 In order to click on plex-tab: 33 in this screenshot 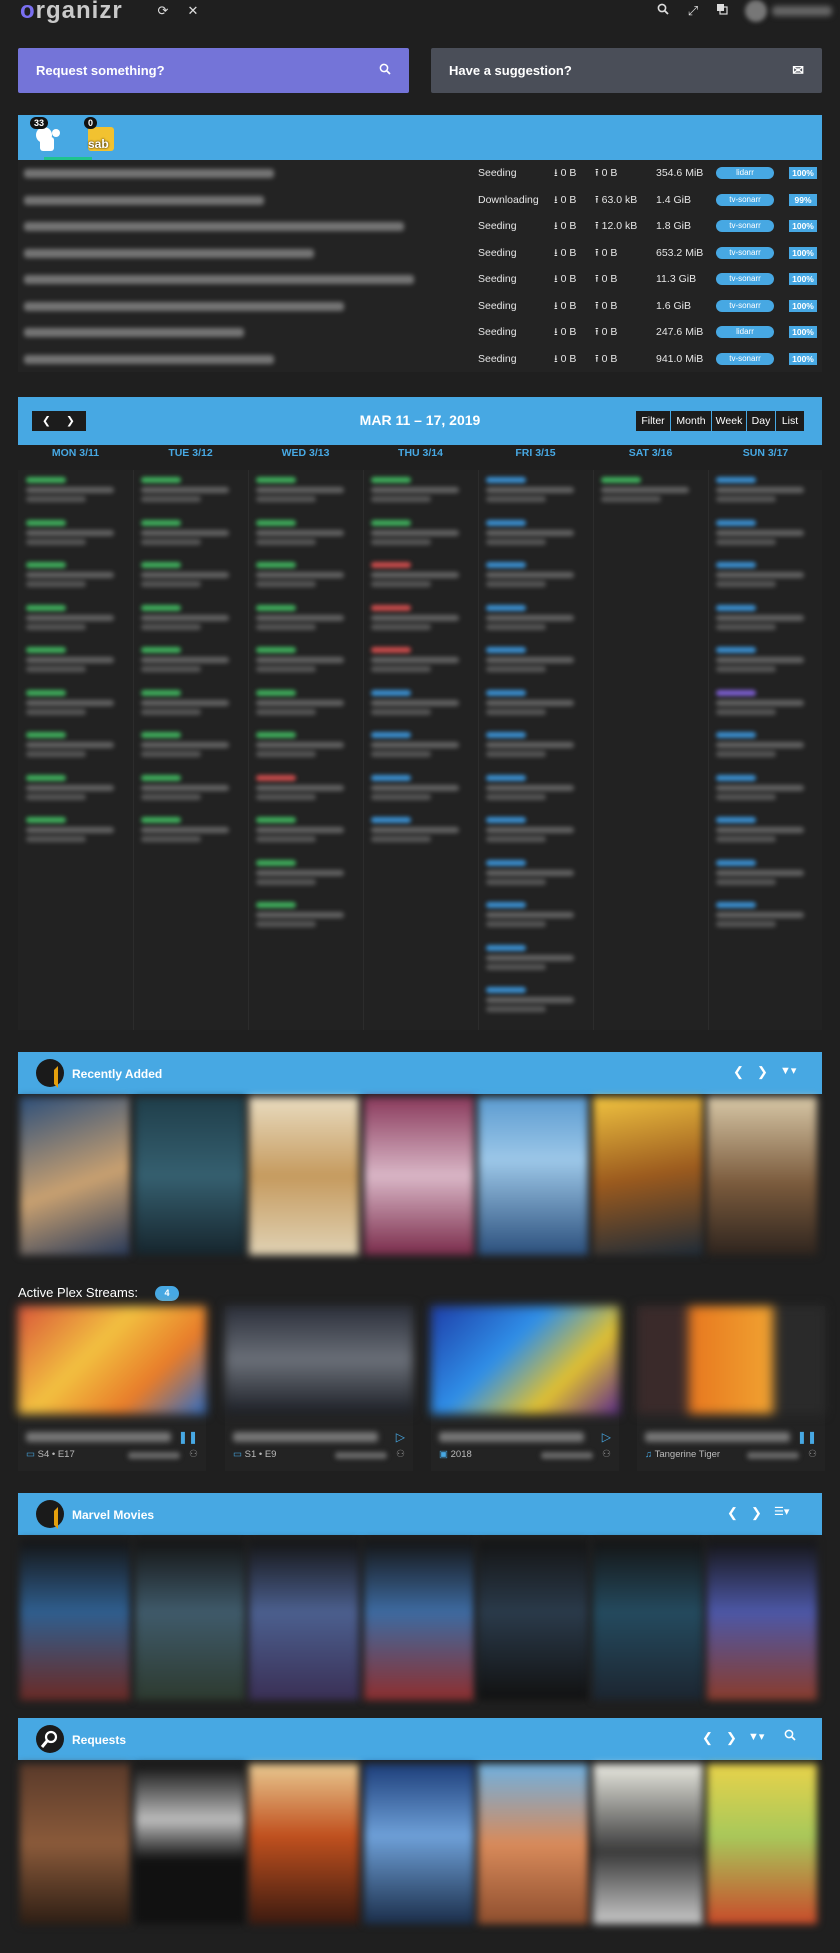, I will do `click(49, 138)`.